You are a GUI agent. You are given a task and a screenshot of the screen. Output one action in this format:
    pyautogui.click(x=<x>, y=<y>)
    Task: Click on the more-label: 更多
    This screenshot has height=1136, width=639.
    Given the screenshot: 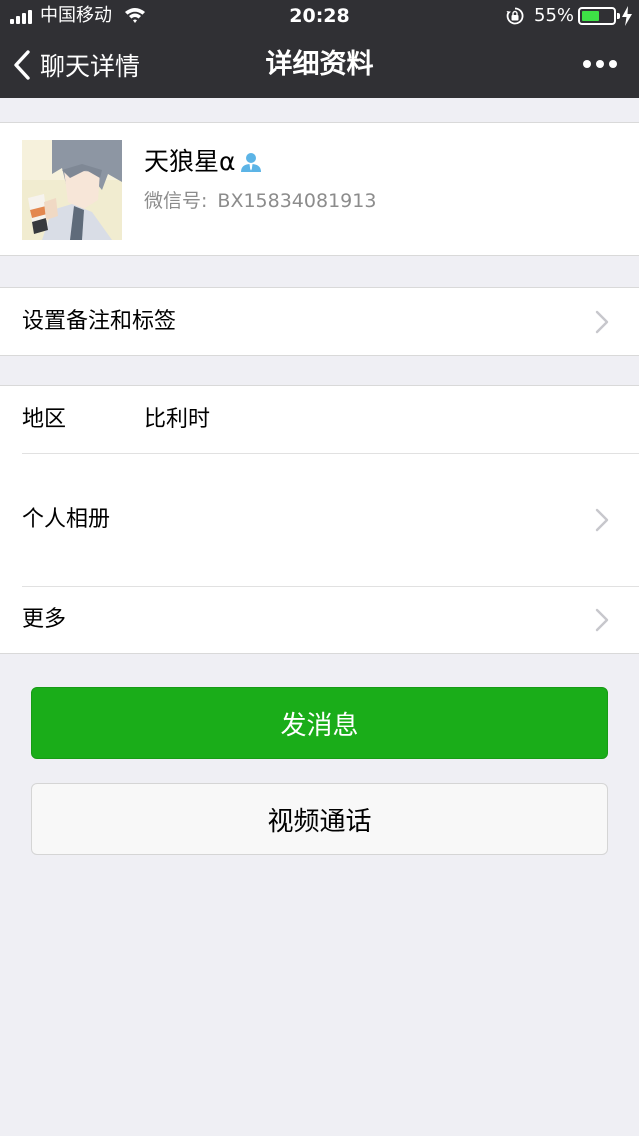 What is the action you would take?
    pyautogui.click(x=44, y=619)
    